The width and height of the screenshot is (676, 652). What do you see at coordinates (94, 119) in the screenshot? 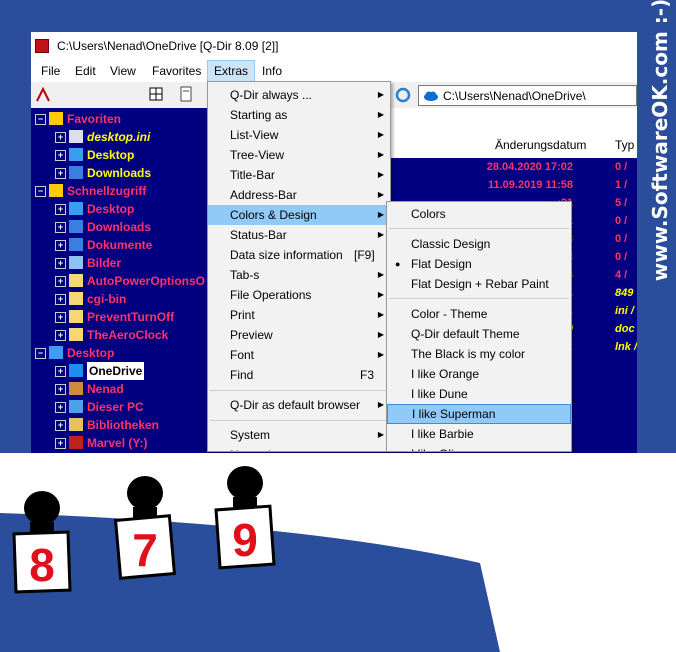
I see `tree-item-label: Favoriten` at bounding box center [94, 119].